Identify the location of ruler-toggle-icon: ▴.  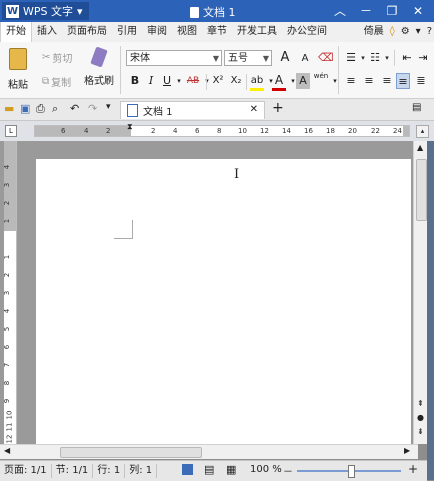
(422, 131).